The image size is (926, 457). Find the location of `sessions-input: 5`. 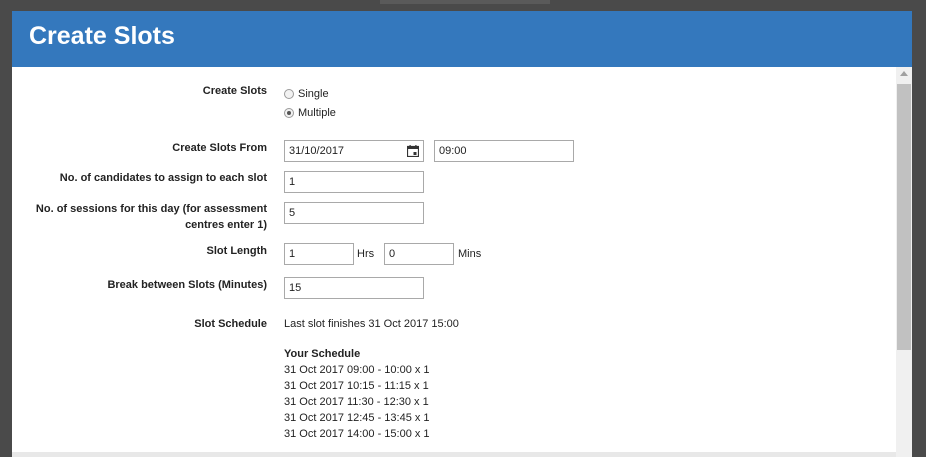

sessions-input: 5 is located at coordinates (354, 213).